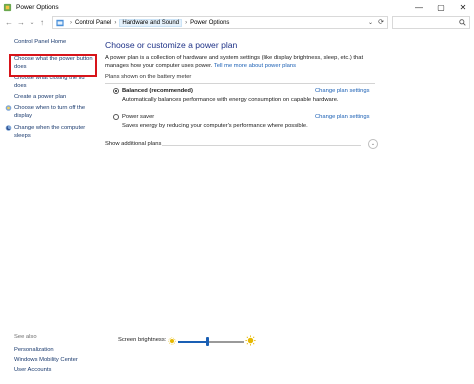 The image size is (474, 384). I want to click on sidebar-control-panel-home: Control Panel Home, so click(40, 42).